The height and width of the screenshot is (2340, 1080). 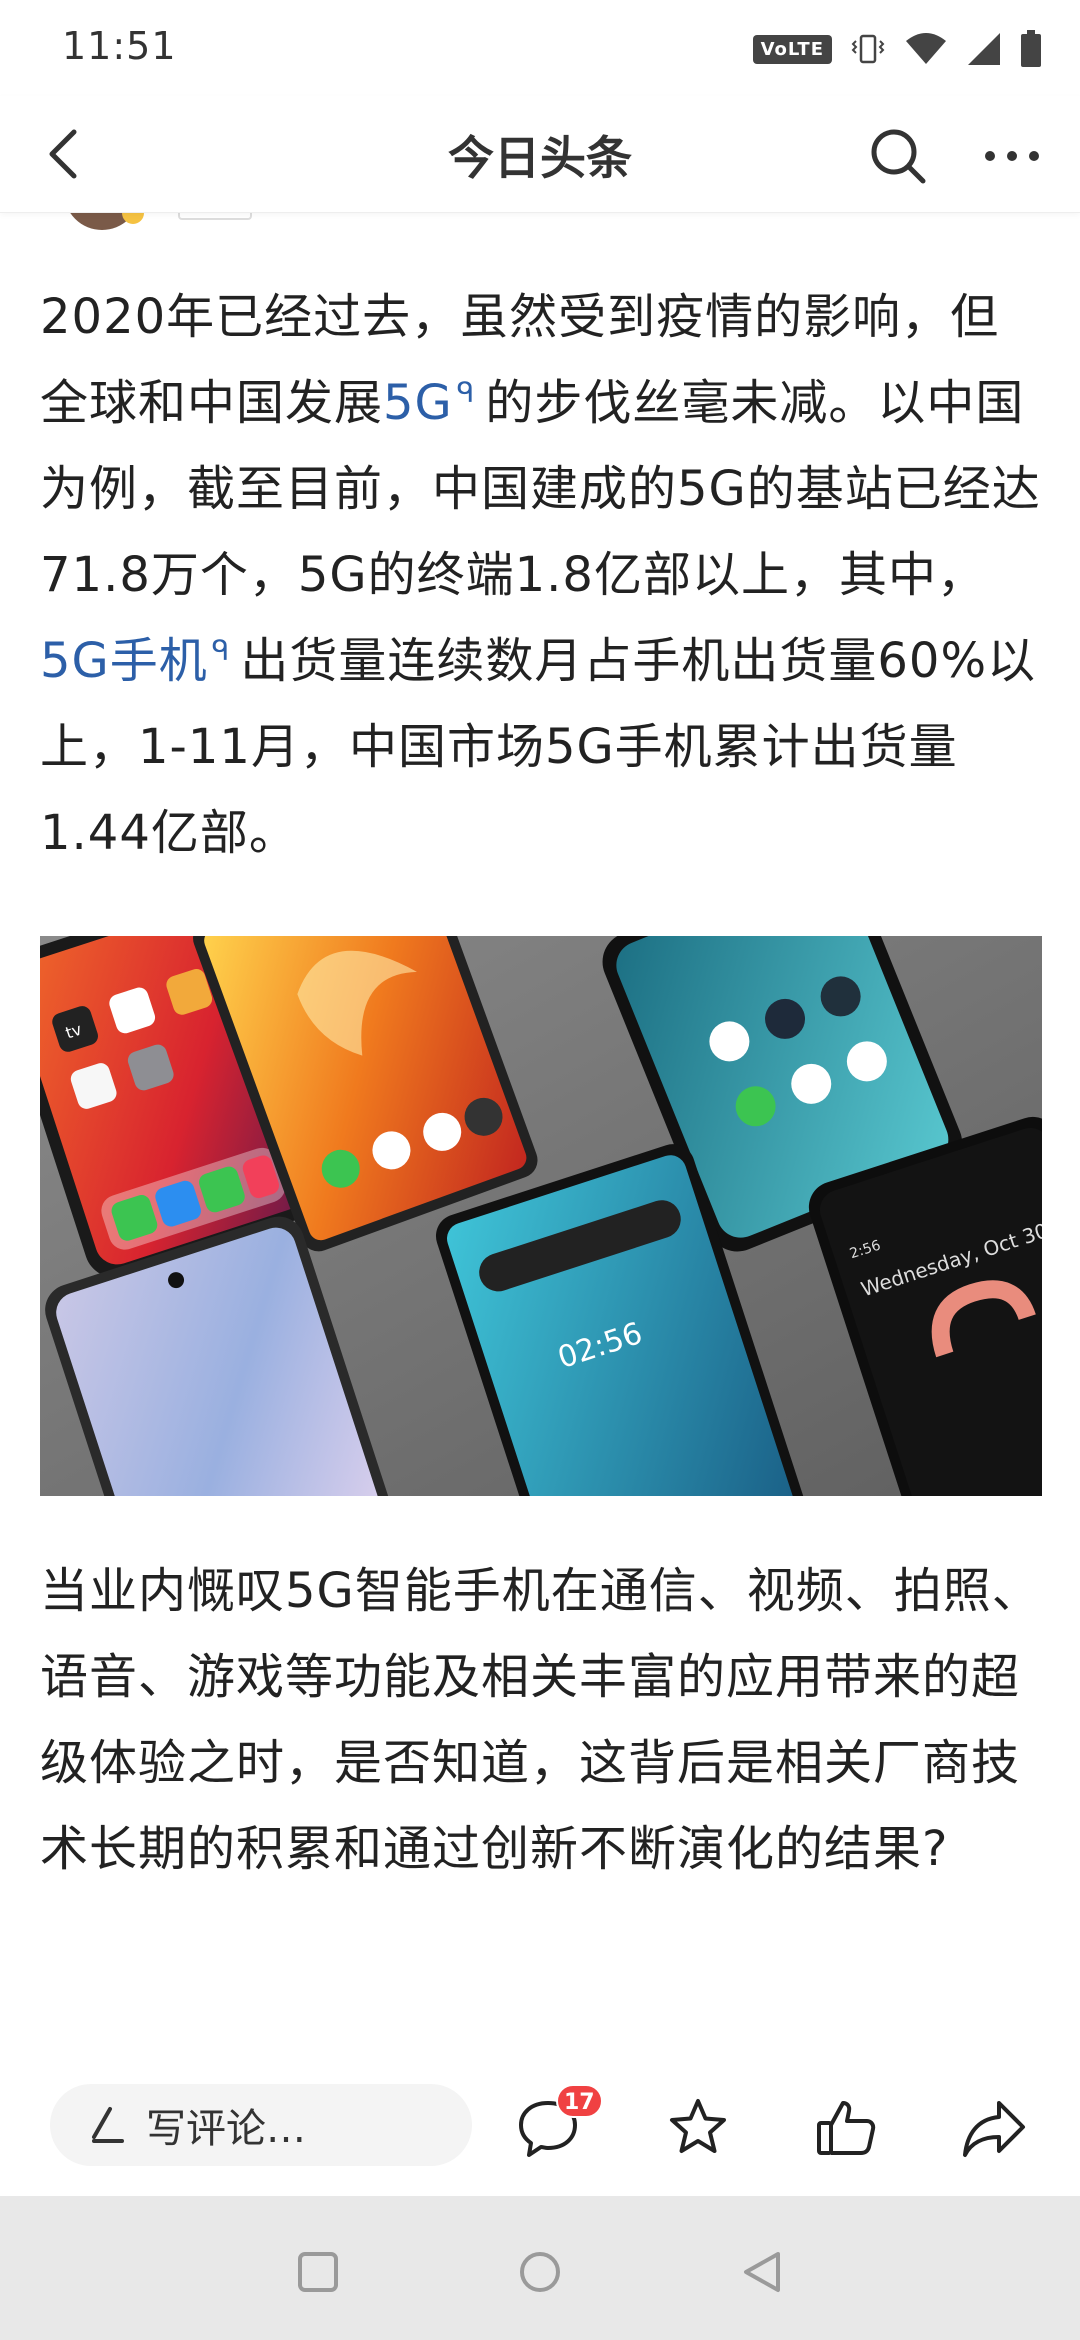 I want to click on nav-back-button, so click(x=762, y=2272).